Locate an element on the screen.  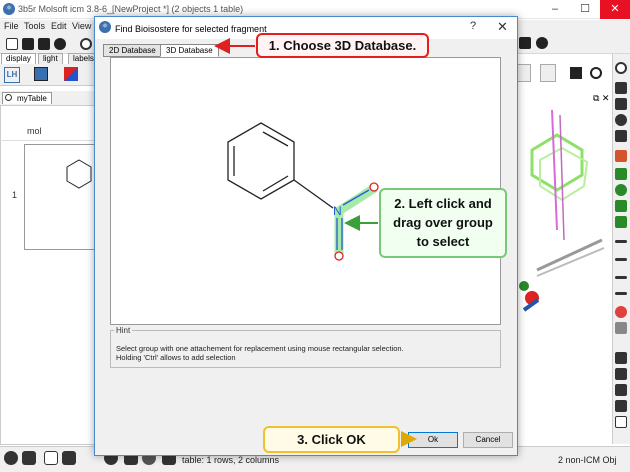
callout-step-1: 1. Choose 3D Database. is located at coordinates (342, 45).